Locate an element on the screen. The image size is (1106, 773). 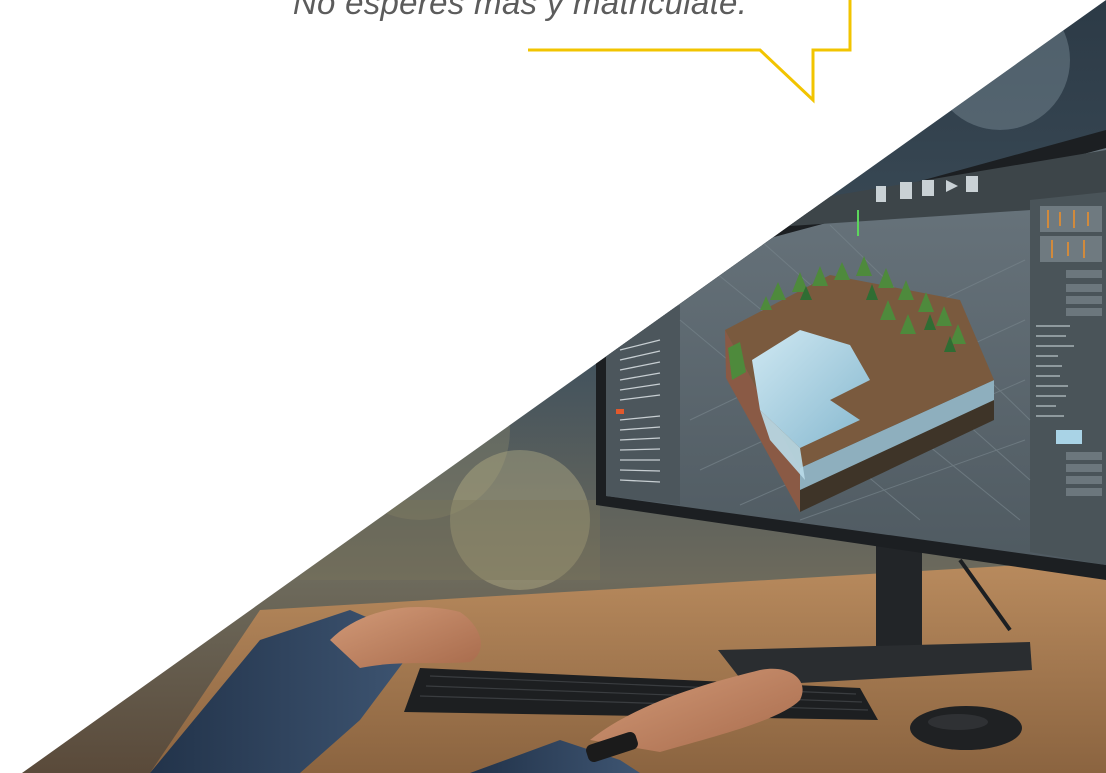
speech-bubble-outline is located at coordinates (690, 52).